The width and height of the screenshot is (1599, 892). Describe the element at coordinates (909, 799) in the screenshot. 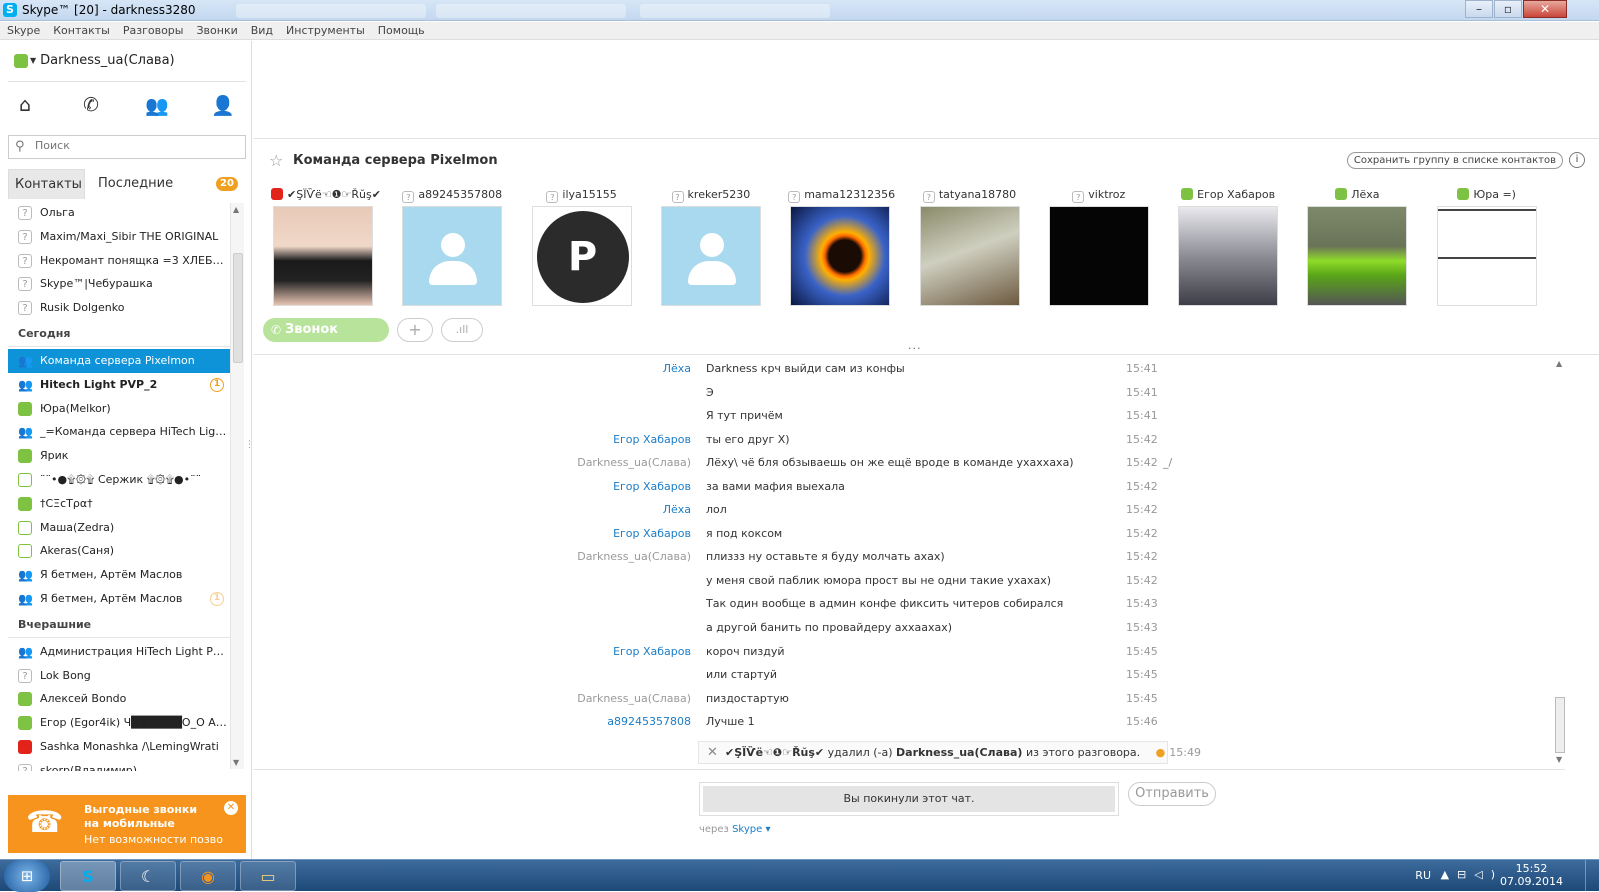

I see `message-input: Вы покинули этот чат.` at that location.